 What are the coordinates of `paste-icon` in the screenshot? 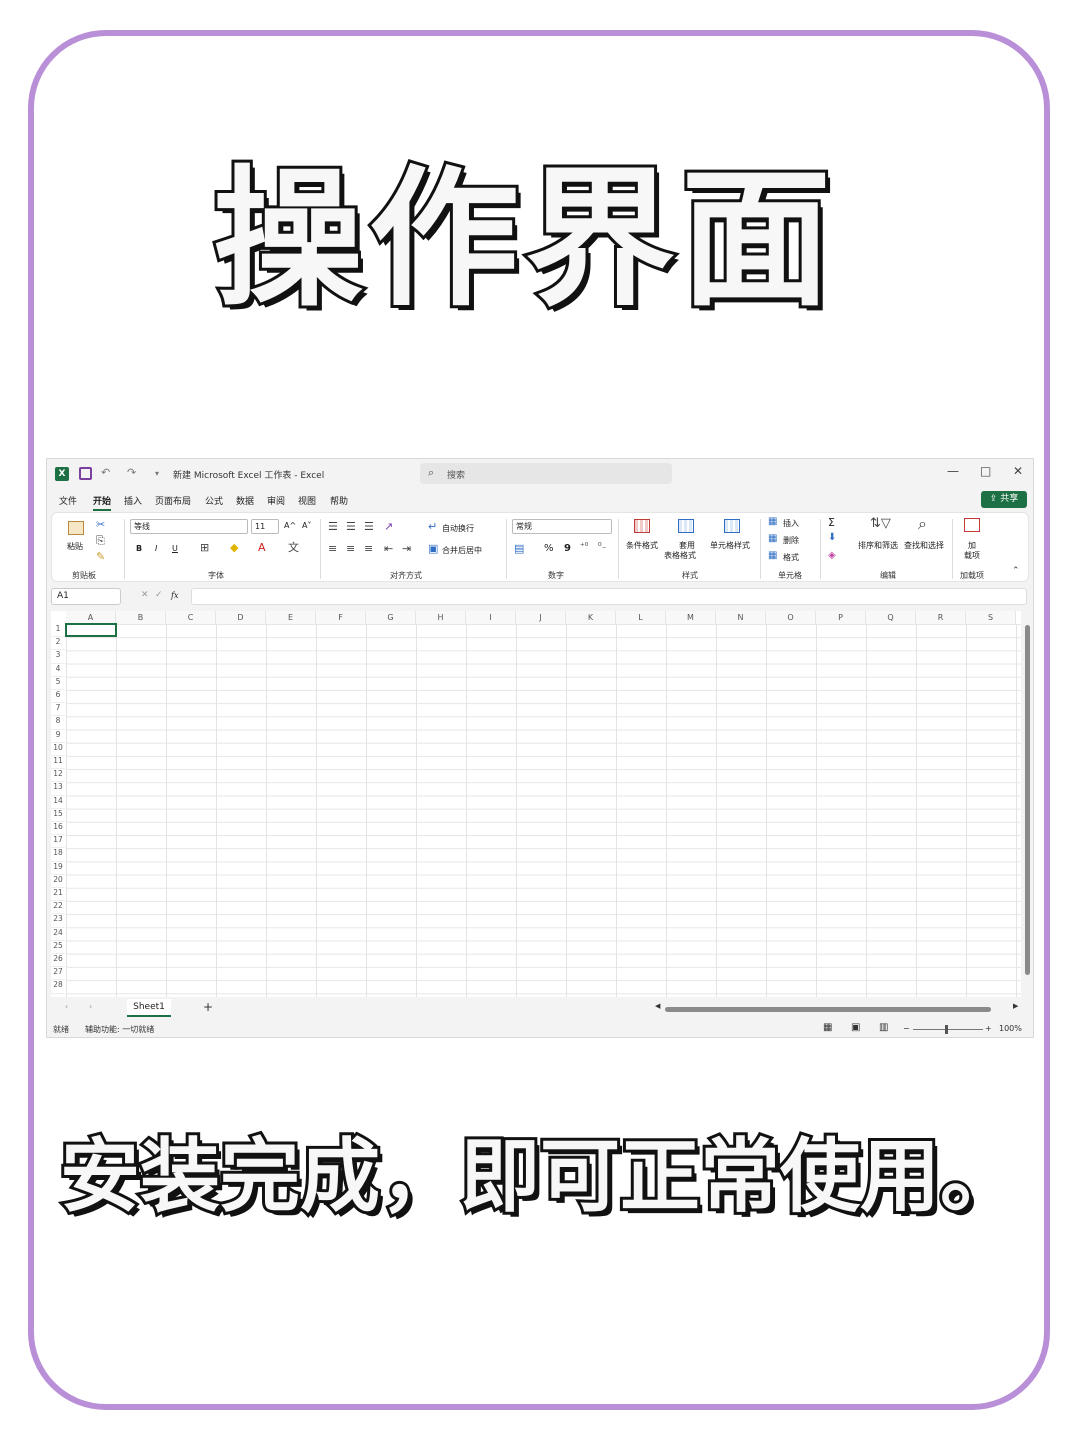 It's located at (76, 528).